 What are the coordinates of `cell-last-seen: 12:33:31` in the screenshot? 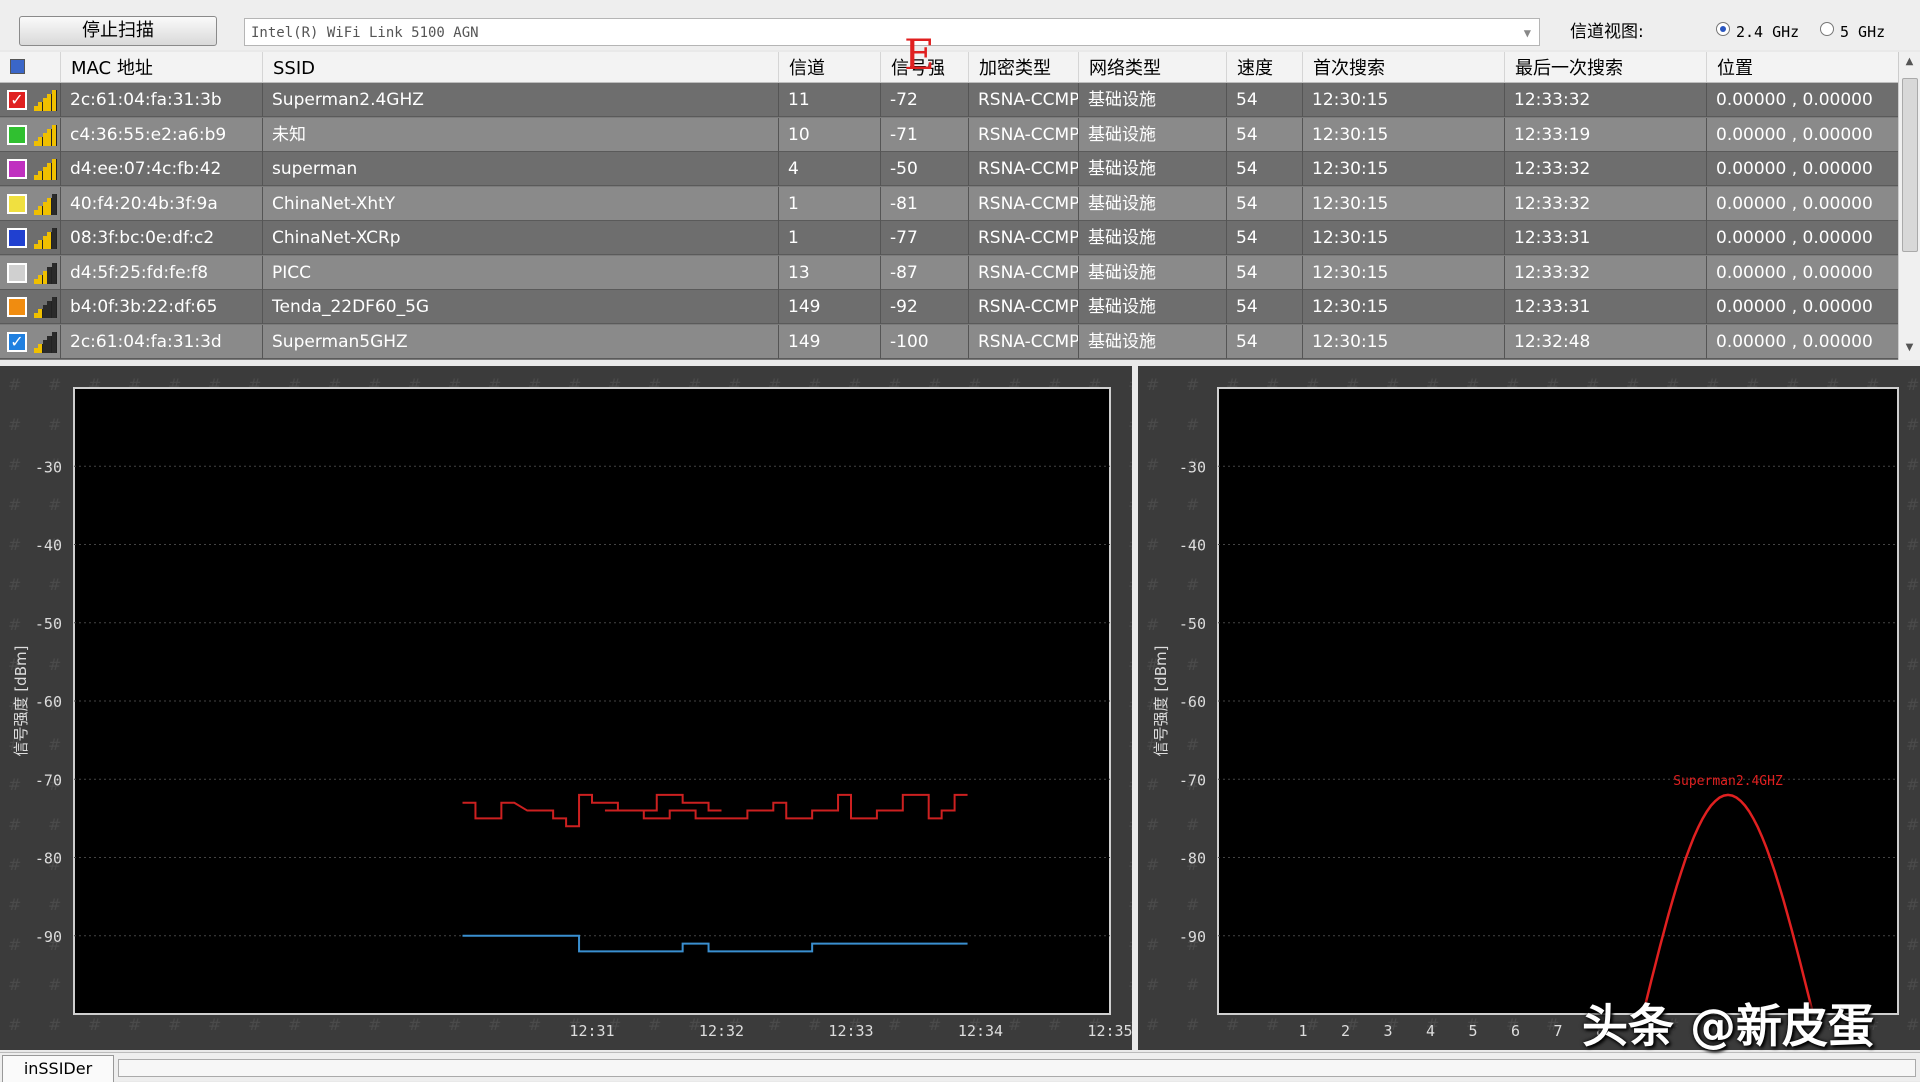 It's located at (1605, 238).